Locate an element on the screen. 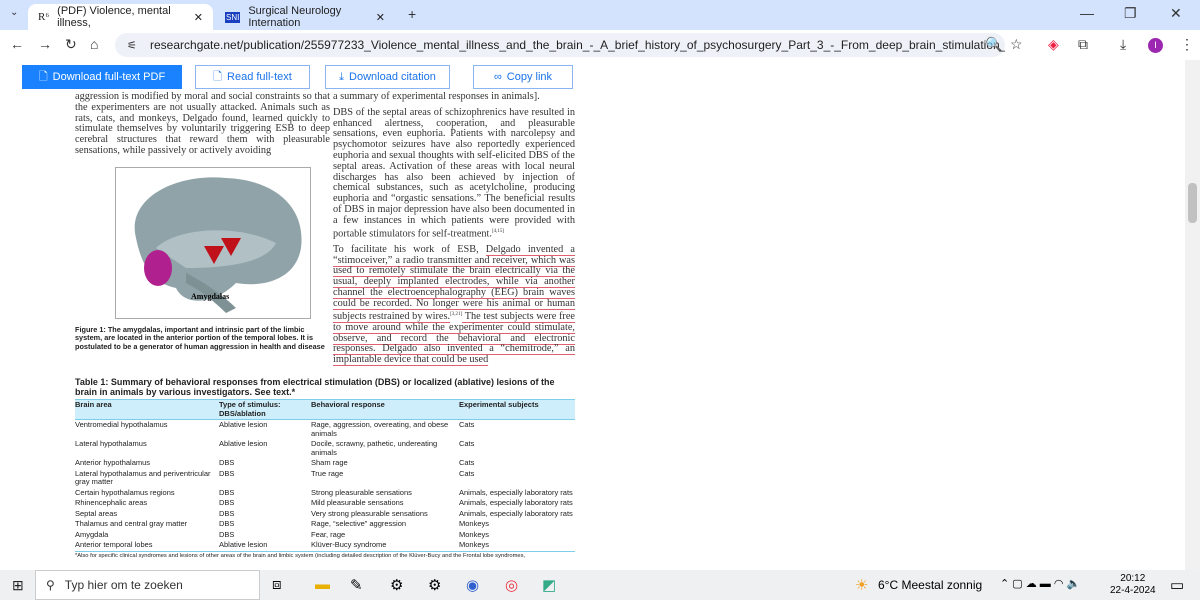 The width and height of the screenshot is (1200, 600). extension-icon: ◈ is located at coordinates (1053, 44).